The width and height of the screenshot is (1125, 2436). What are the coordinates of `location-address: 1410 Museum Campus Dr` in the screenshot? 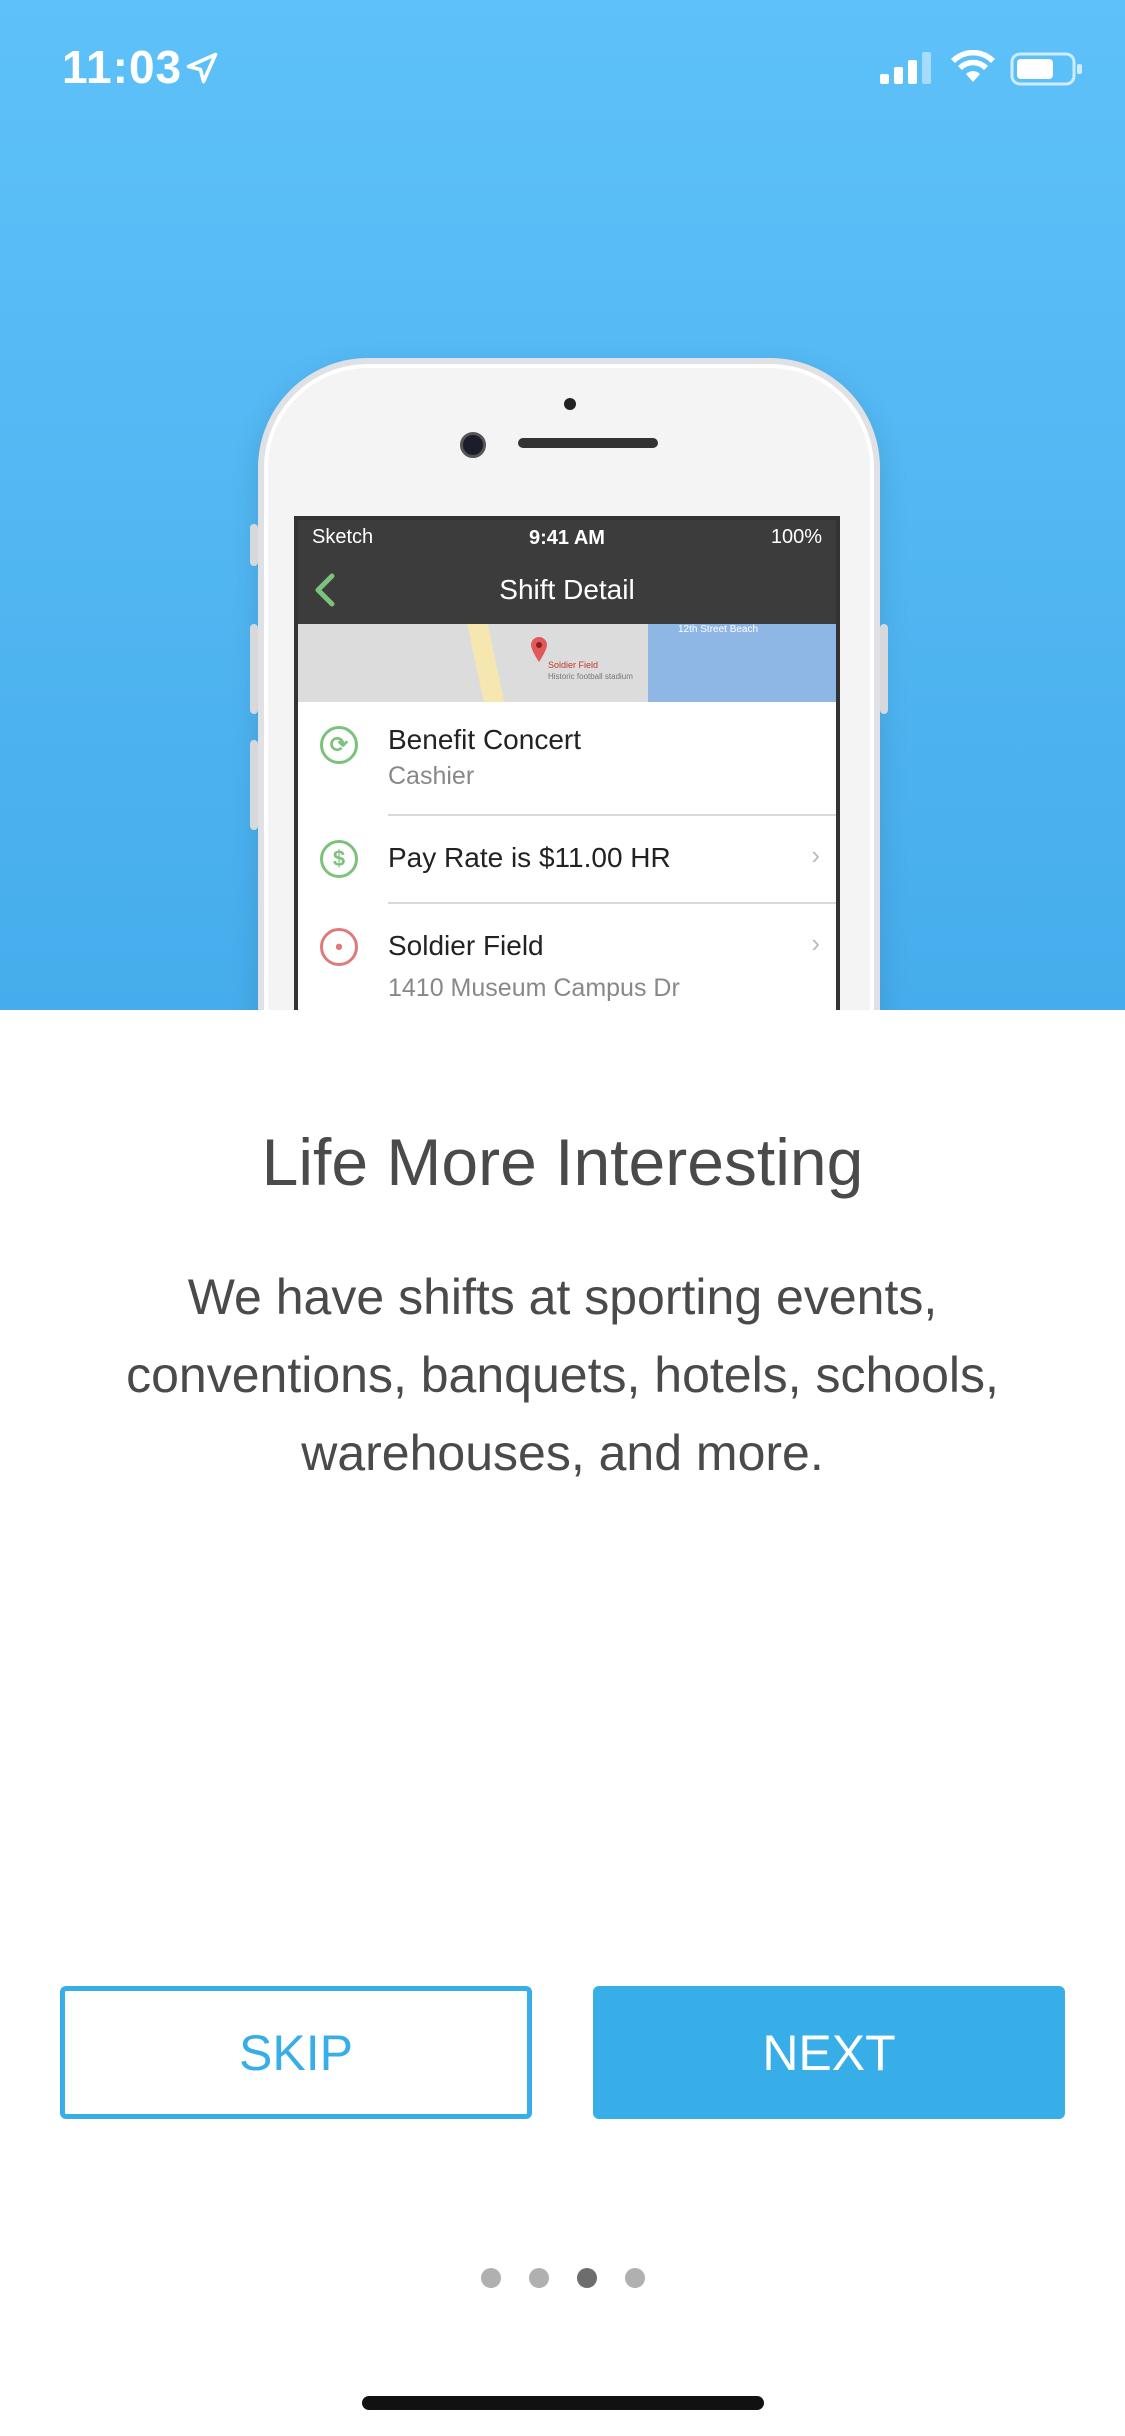 It's located at (534, 988).